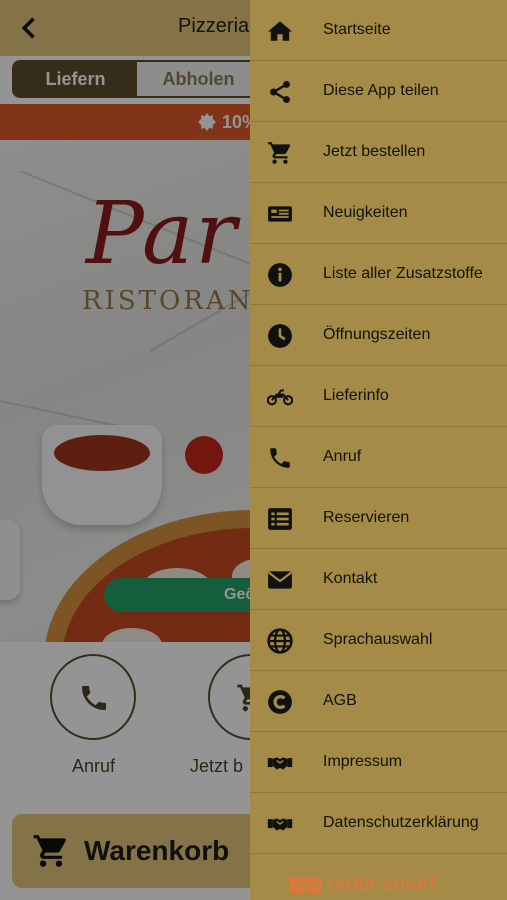 This screenshot has height=900, width=507. I want to click on drawer-item-delivery-info: Lieferinfo, so click(378, 396).